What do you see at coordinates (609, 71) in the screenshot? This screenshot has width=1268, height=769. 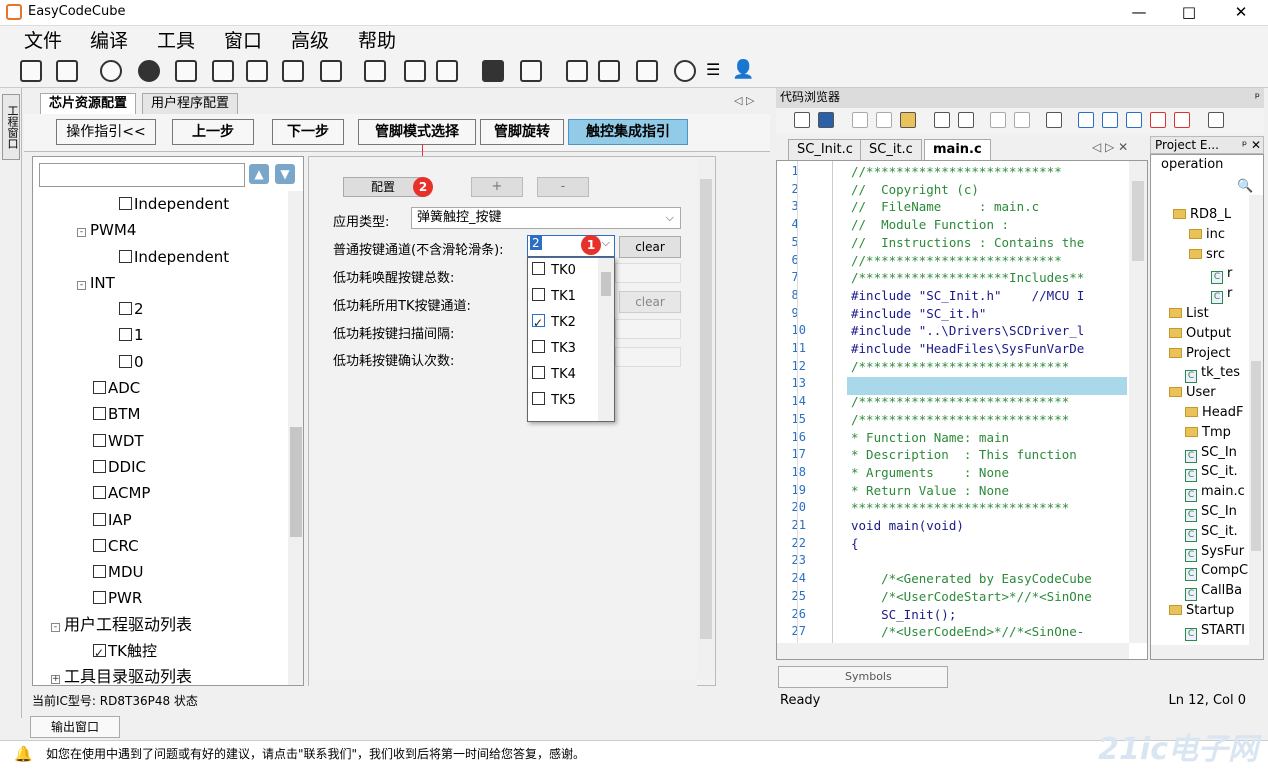 I see `folder-icon` at bounding box center [609, 71].